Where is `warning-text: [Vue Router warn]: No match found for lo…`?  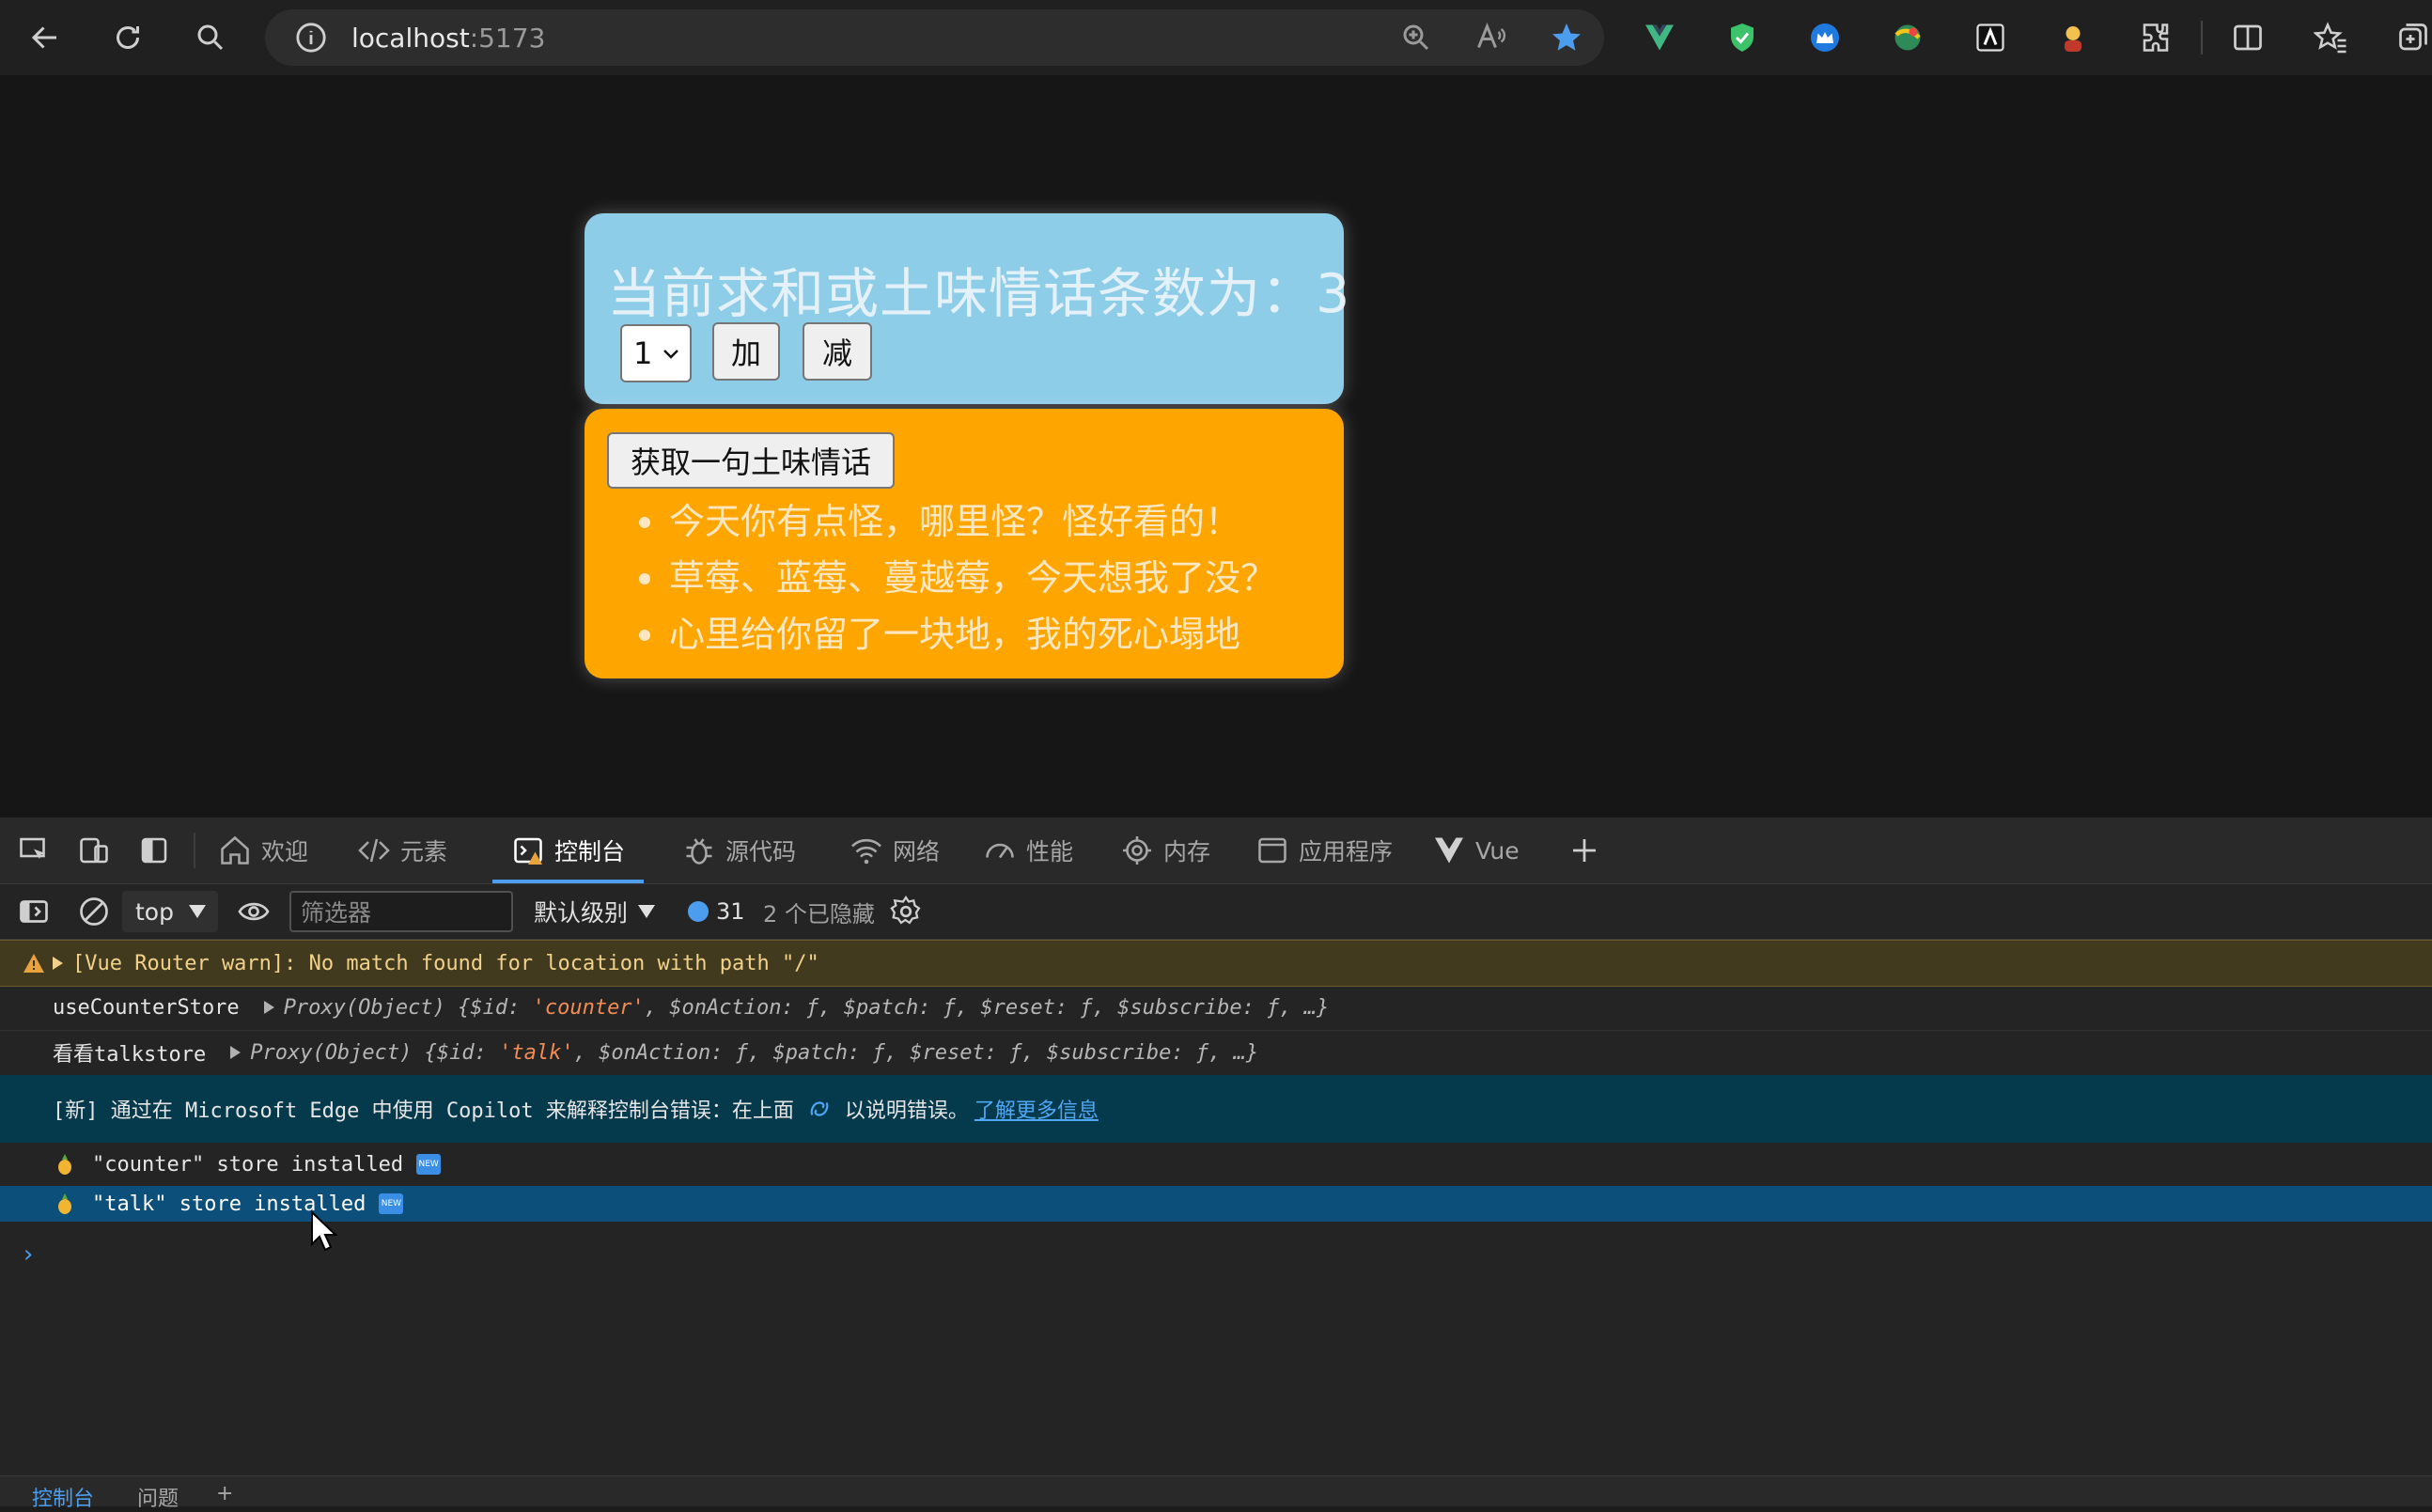
warning-text: [Vue Router warn]: No match found for lo… is located at coordinates (445, 963).